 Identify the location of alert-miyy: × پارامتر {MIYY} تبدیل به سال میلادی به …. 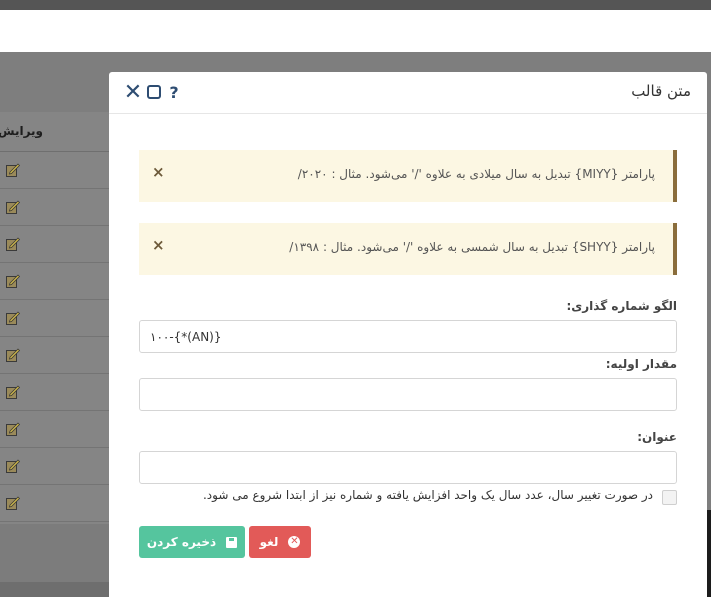
(408, 176).